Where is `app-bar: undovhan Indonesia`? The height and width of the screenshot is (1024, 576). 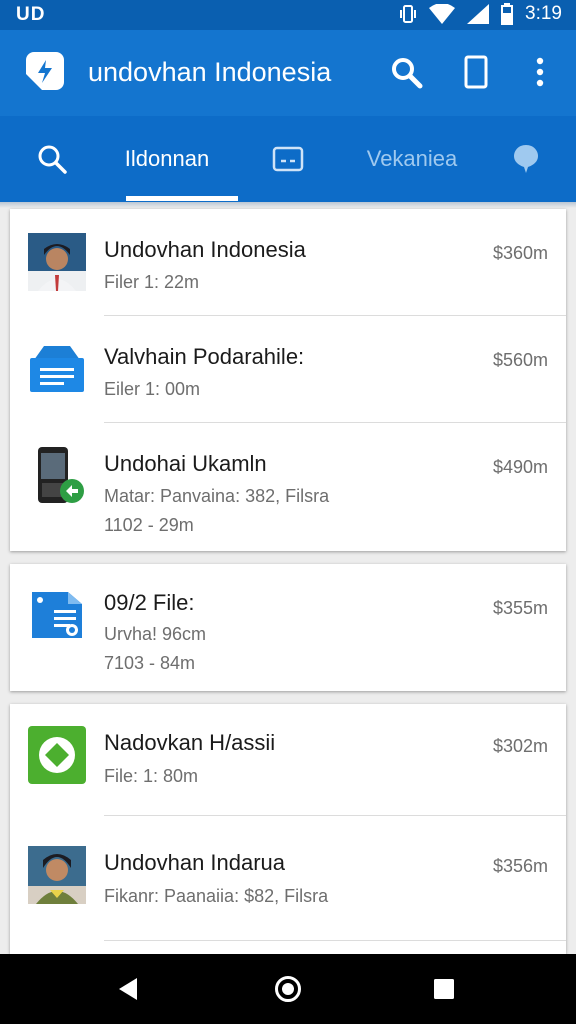
app-bar: undovhan Indonesia is located at coordinates (288, 73).